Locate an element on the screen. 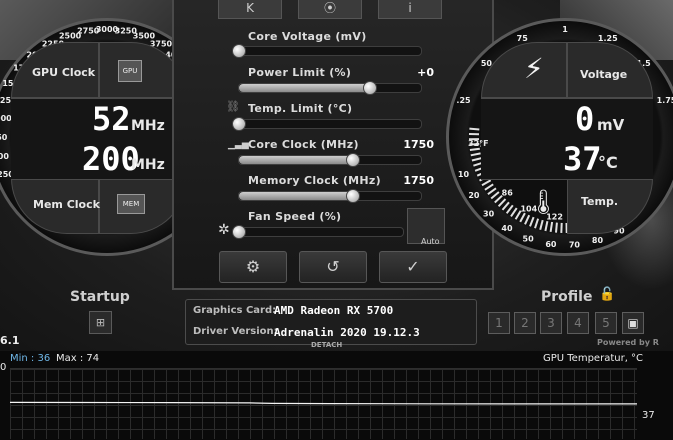 This screenshot has height=440, width=673. mem-clock-unit: MHz is located at coordinates (148, 165).